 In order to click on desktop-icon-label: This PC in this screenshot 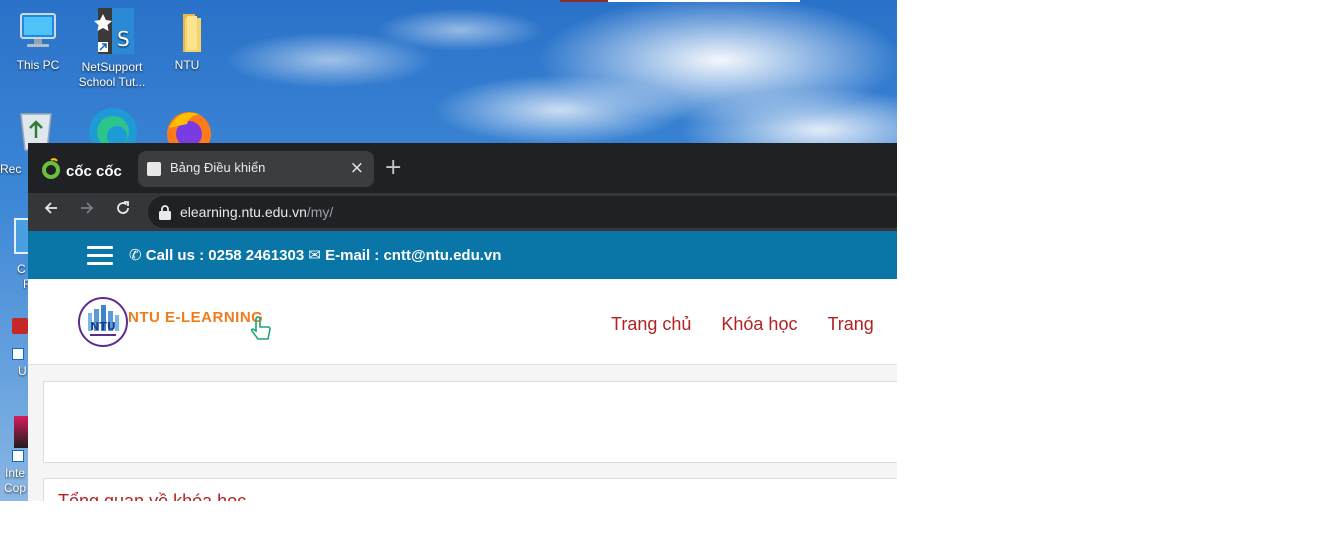, I will do `click(38, 65)`.